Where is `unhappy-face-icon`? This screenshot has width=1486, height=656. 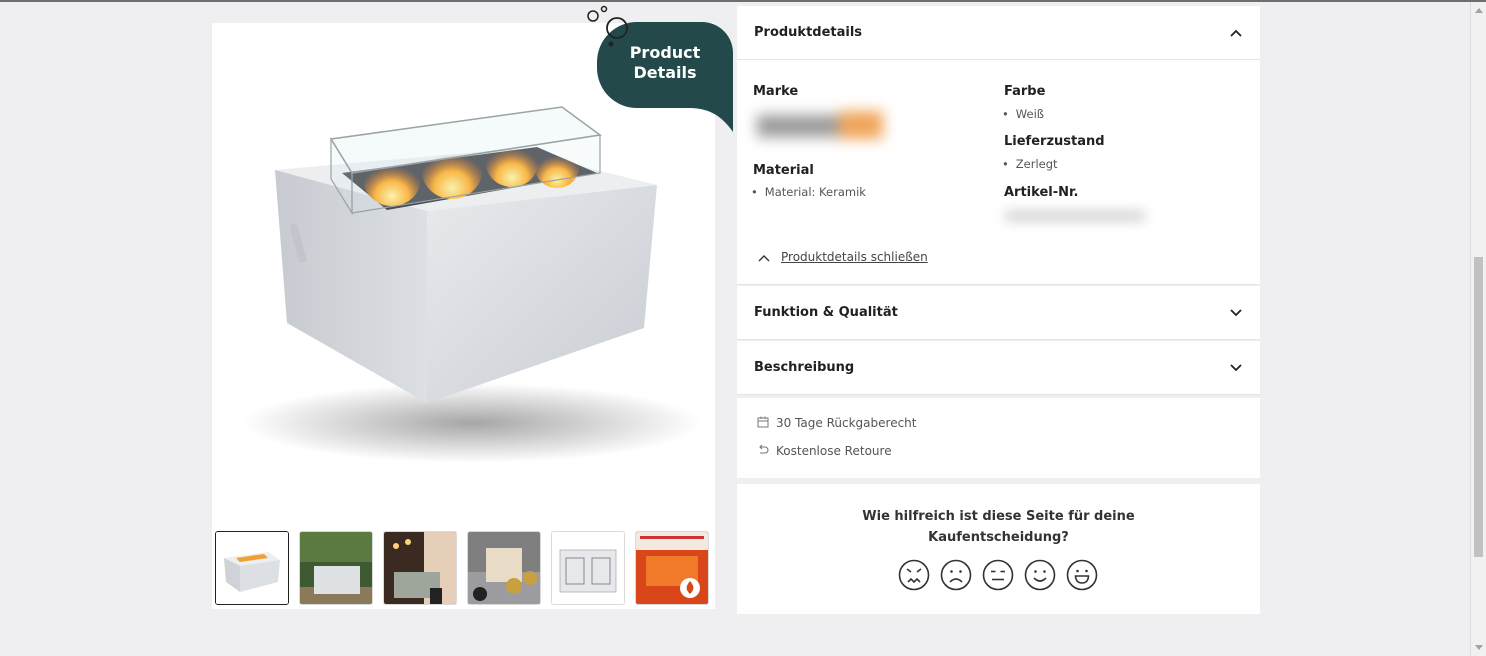 unhappy-face-icon is located at coordinates (956, 575).